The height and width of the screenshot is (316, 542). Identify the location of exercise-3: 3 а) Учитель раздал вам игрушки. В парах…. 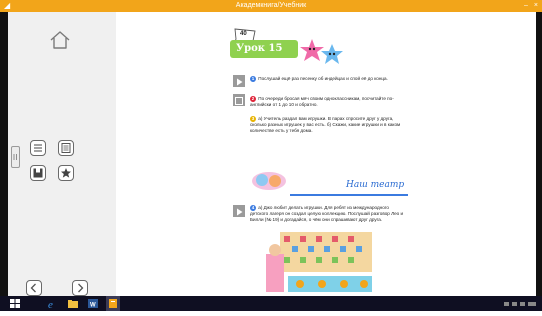
(328, 124).